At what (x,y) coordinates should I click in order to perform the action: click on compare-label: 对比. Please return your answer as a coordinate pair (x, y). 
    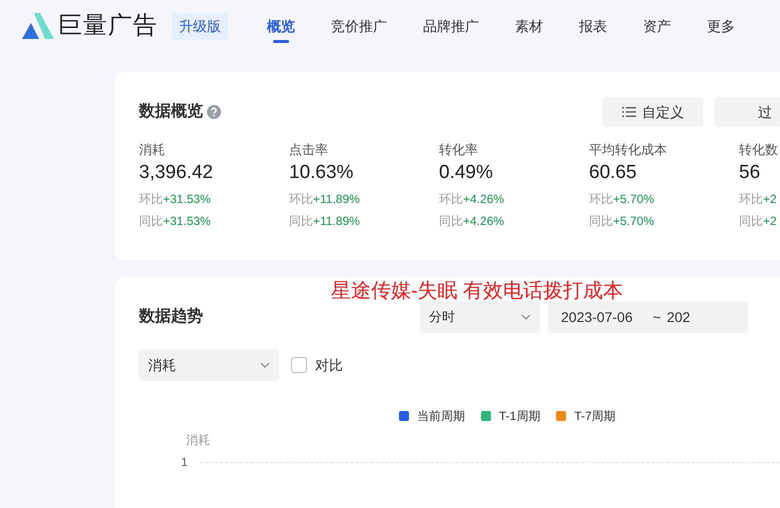
    Looking at the image, I should click on (329, 365).